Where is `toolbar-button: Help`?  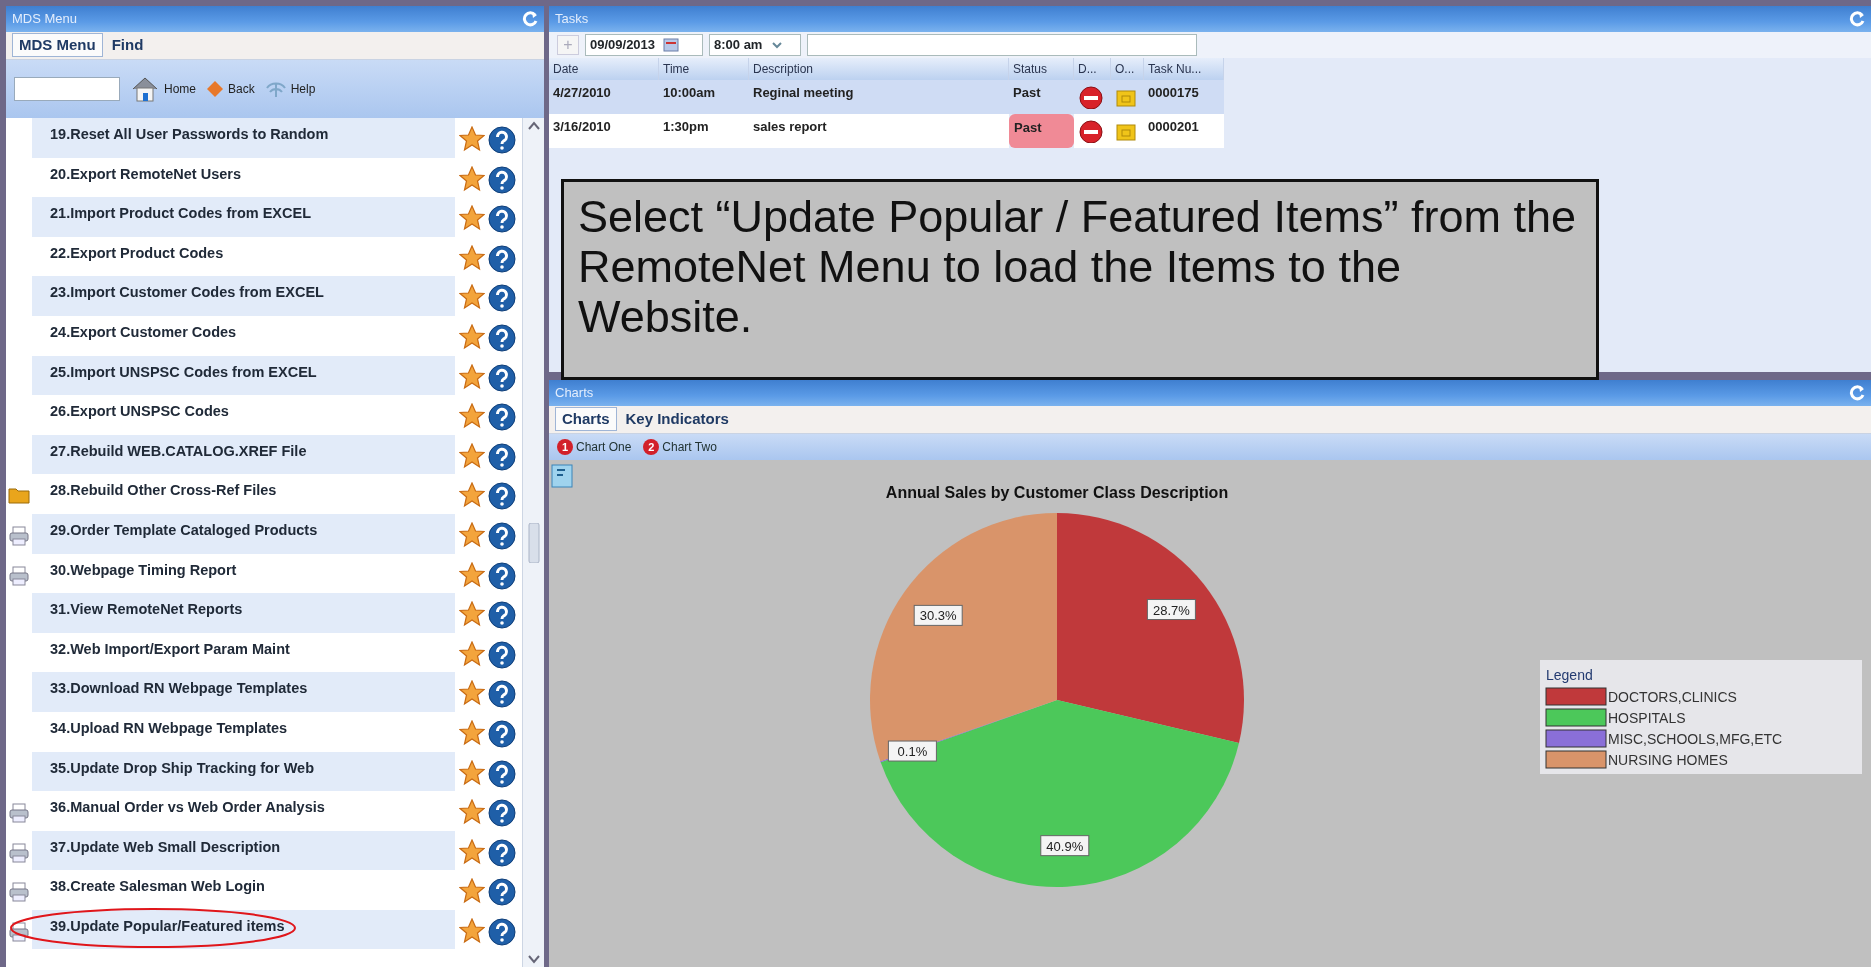 toolbar-button: Help is located at coordinates (290, 89).